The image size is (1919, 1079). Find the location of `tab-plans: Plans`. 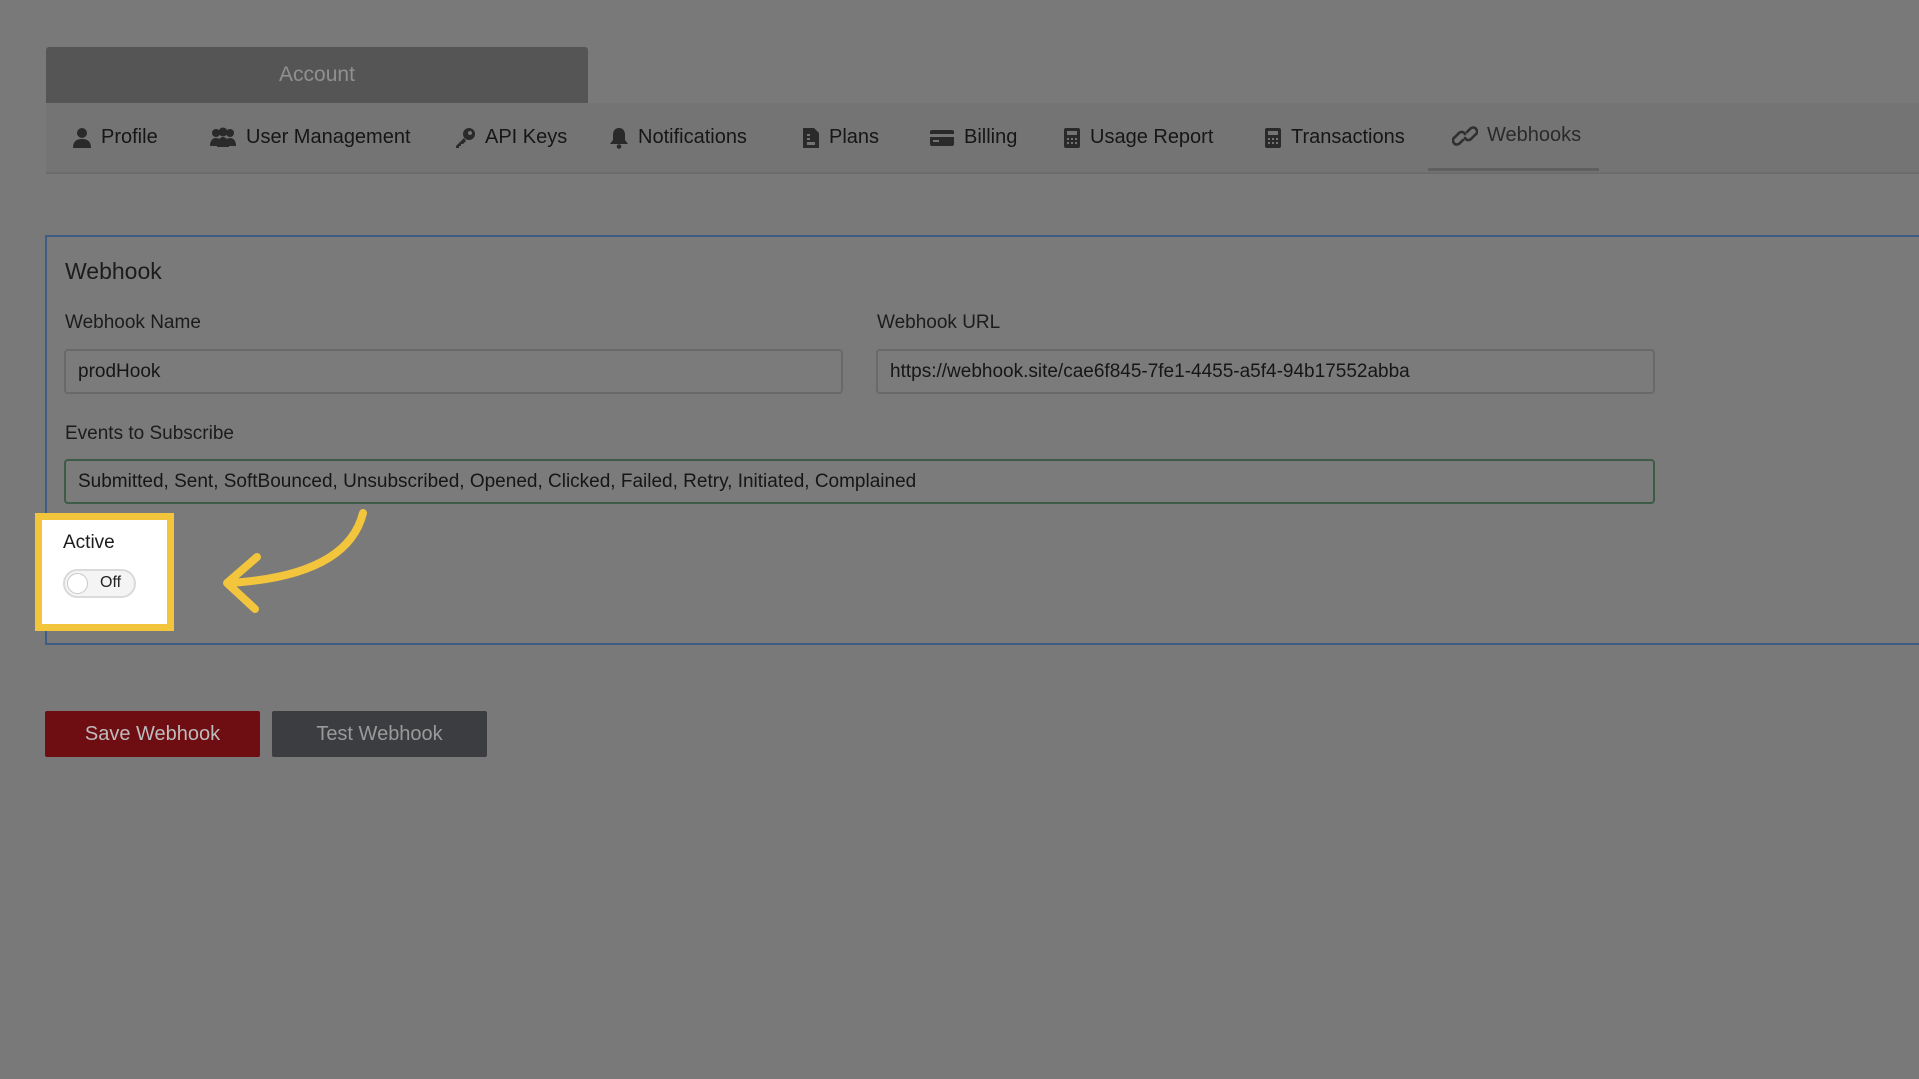

tab-plans: Plans is located at coordinates (840, 137).